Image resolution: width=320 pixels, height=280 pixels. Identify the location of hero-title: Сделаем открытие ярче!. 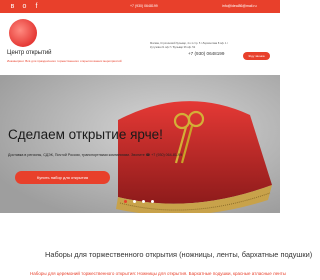
(85, 134).